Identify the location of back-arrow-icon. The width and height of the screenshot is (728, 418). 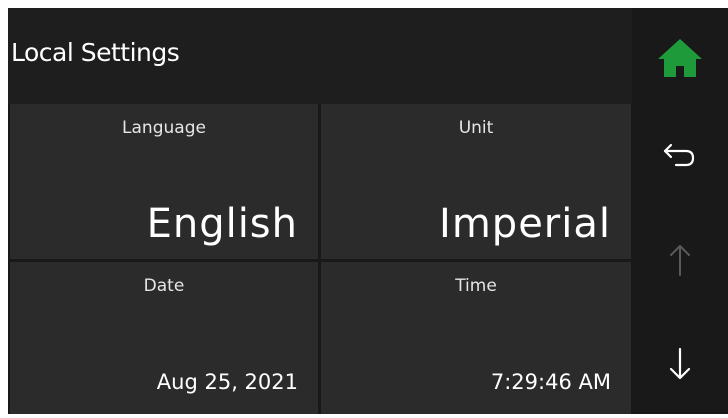
(679, 155).